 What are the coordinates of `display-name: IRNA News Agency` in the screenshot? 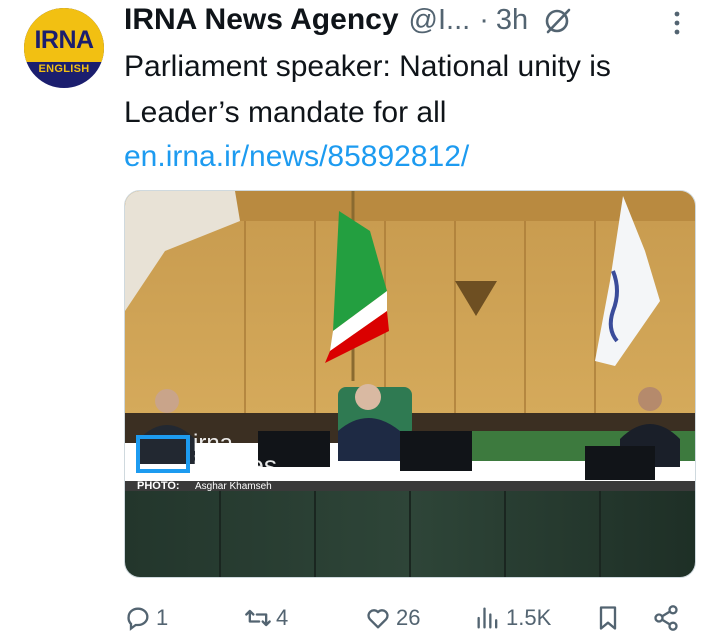 It's located at (261, 20).